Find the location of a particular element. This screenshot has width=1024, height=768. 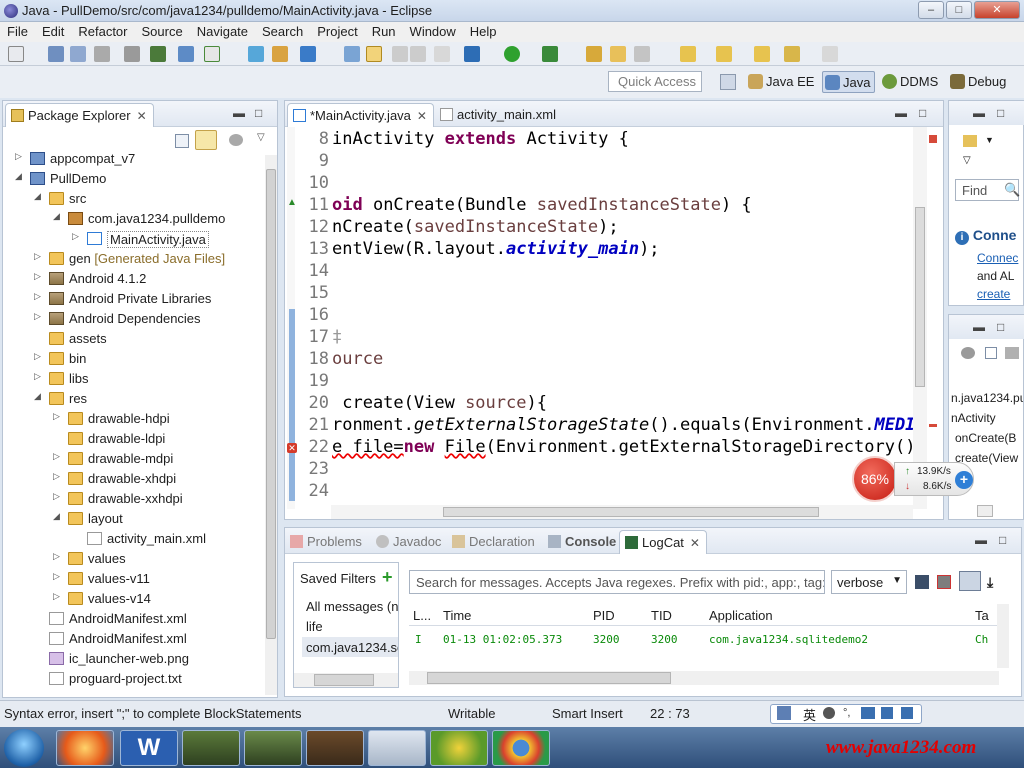

taskbar-java-ee-ide-icon is located at coordinates (335, 748).